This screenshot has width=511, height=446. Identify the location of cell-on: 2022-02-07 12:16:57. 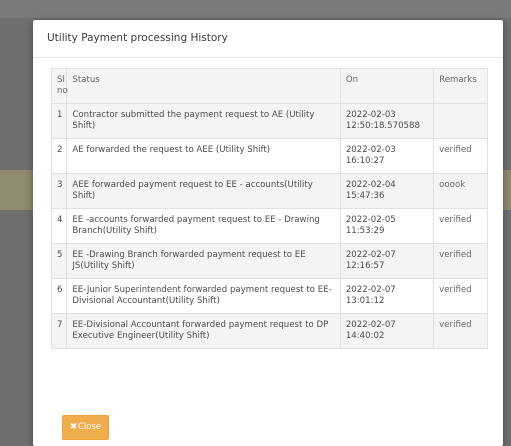
(387, 261).